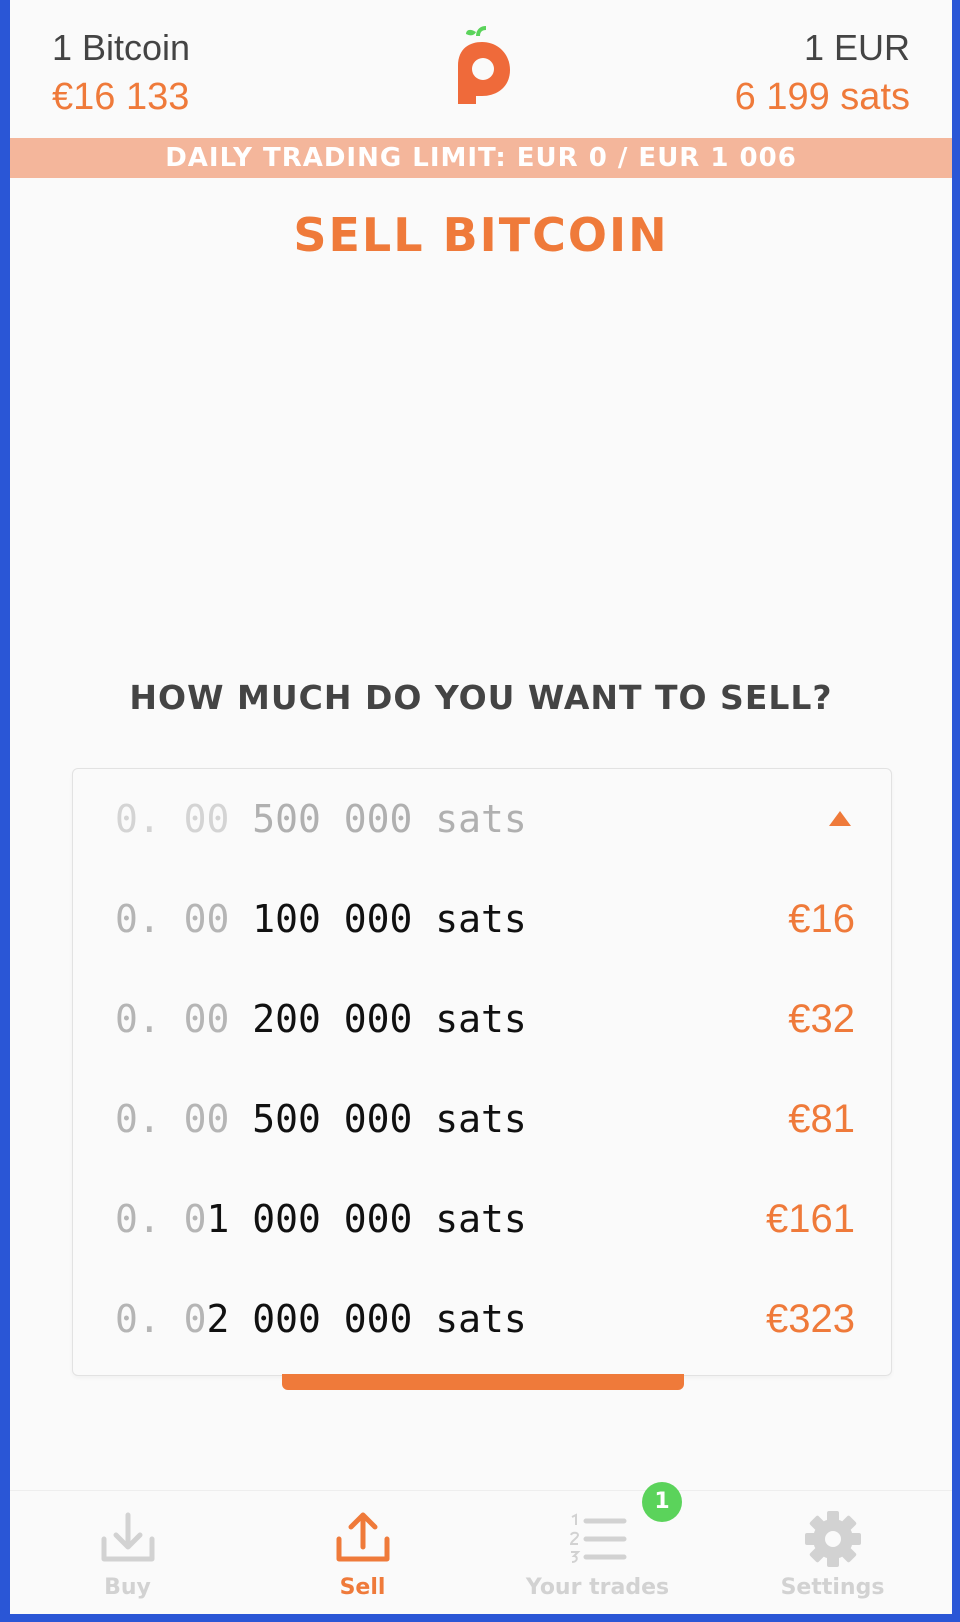  What do you see at coordinates (127, 1587) in the screenshot?
I see `nav-buy-label: Buy` at bounding box center [127, 1587].